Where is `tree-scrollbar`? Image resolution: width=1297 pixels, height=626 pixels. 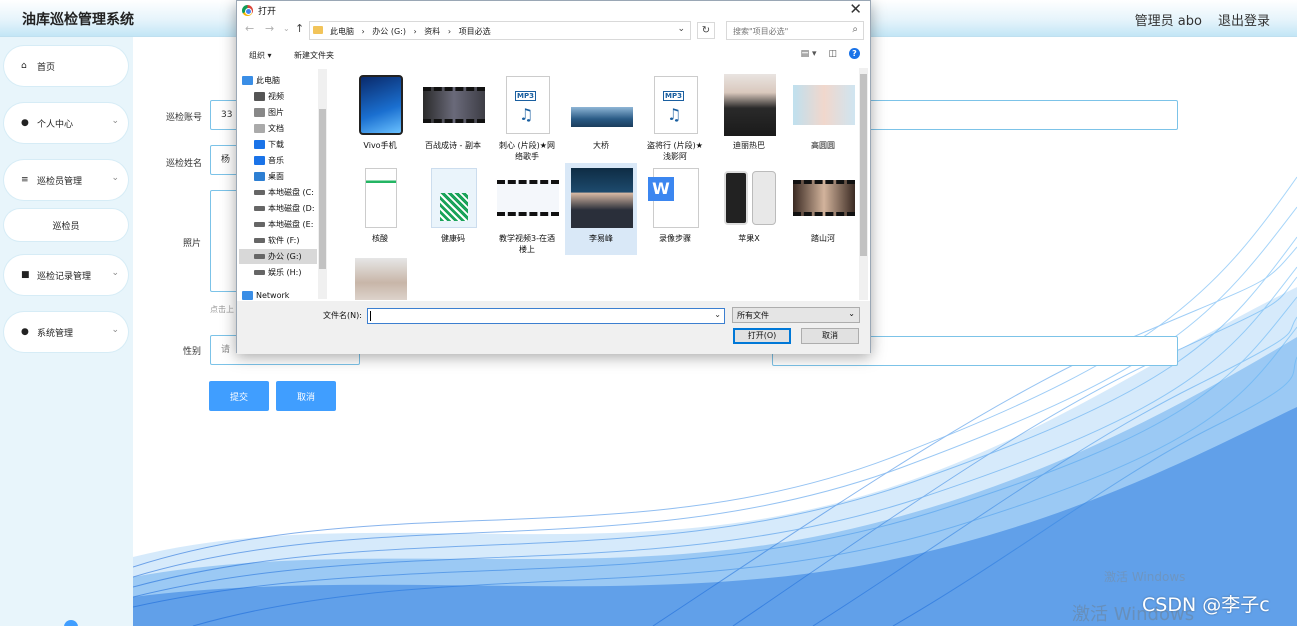 tree-scrollbar is located at coordinates (322, 184).